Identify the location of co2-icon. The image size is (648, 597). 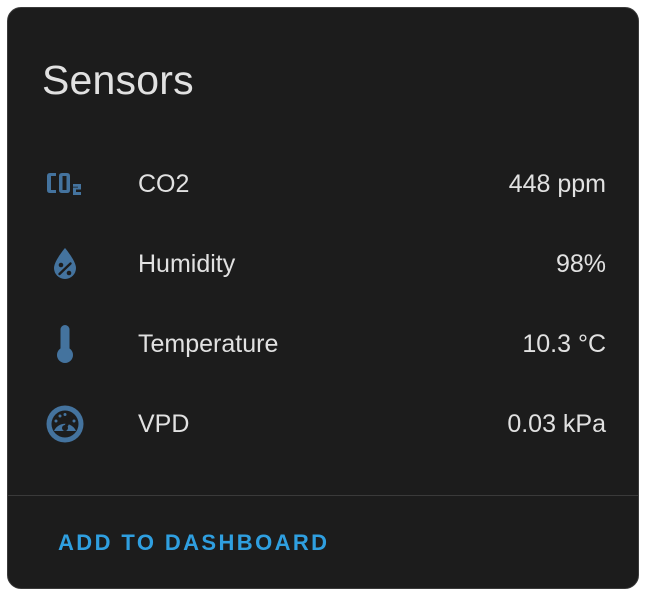
(65, 184).